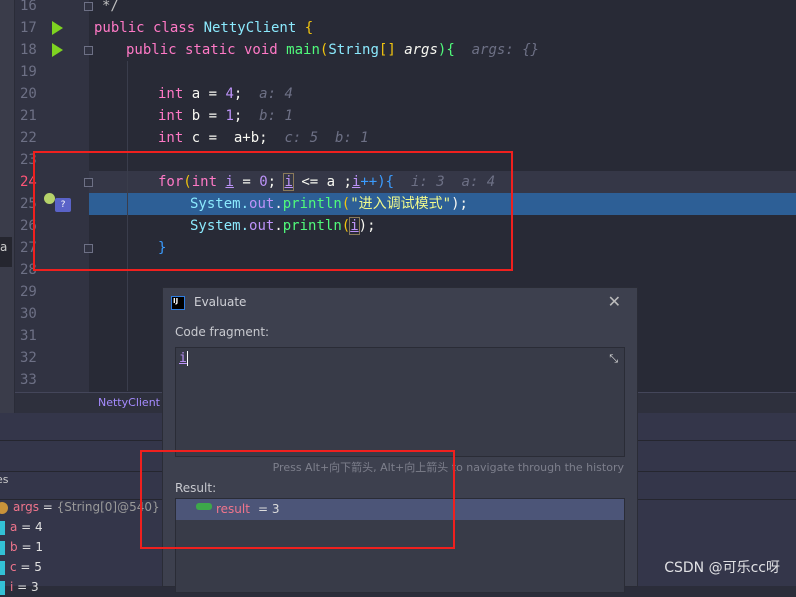 This screenshot has width=796, height=597. What do you see at coordinates (391, 50) in the screenshot?
I see `code-token: []` at bounding box center [391, 50].